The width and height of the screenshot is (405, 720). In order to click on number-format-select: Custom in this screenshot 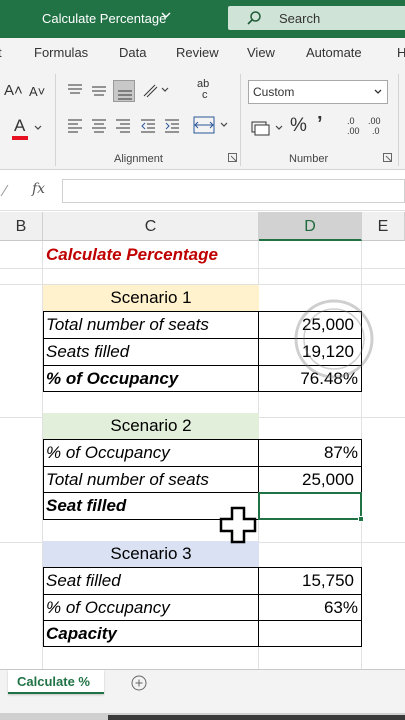, I will do `click(318, 92)`.